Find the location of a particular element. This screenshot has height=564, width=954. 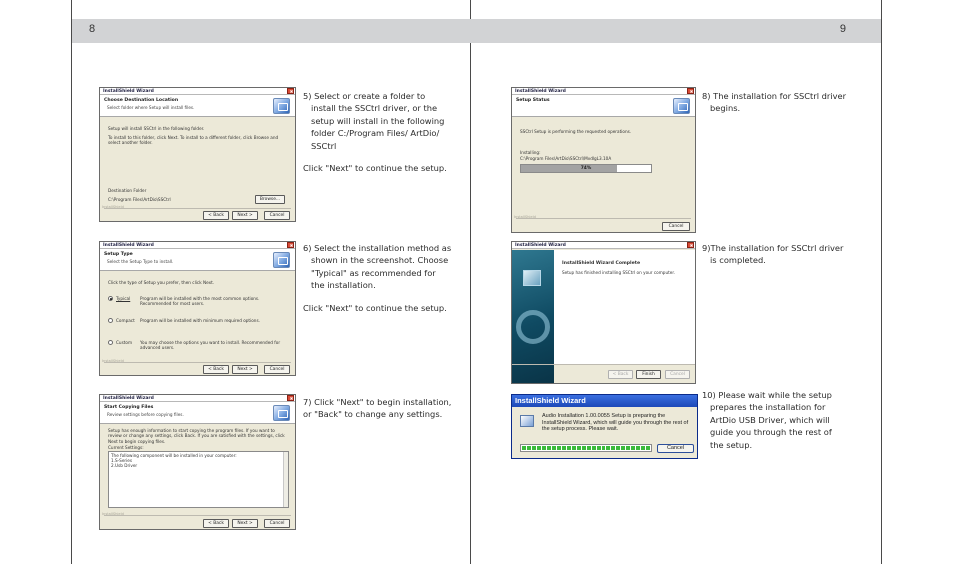

step-line: 6) Select the installation method as is located at coordinates (377, 248).